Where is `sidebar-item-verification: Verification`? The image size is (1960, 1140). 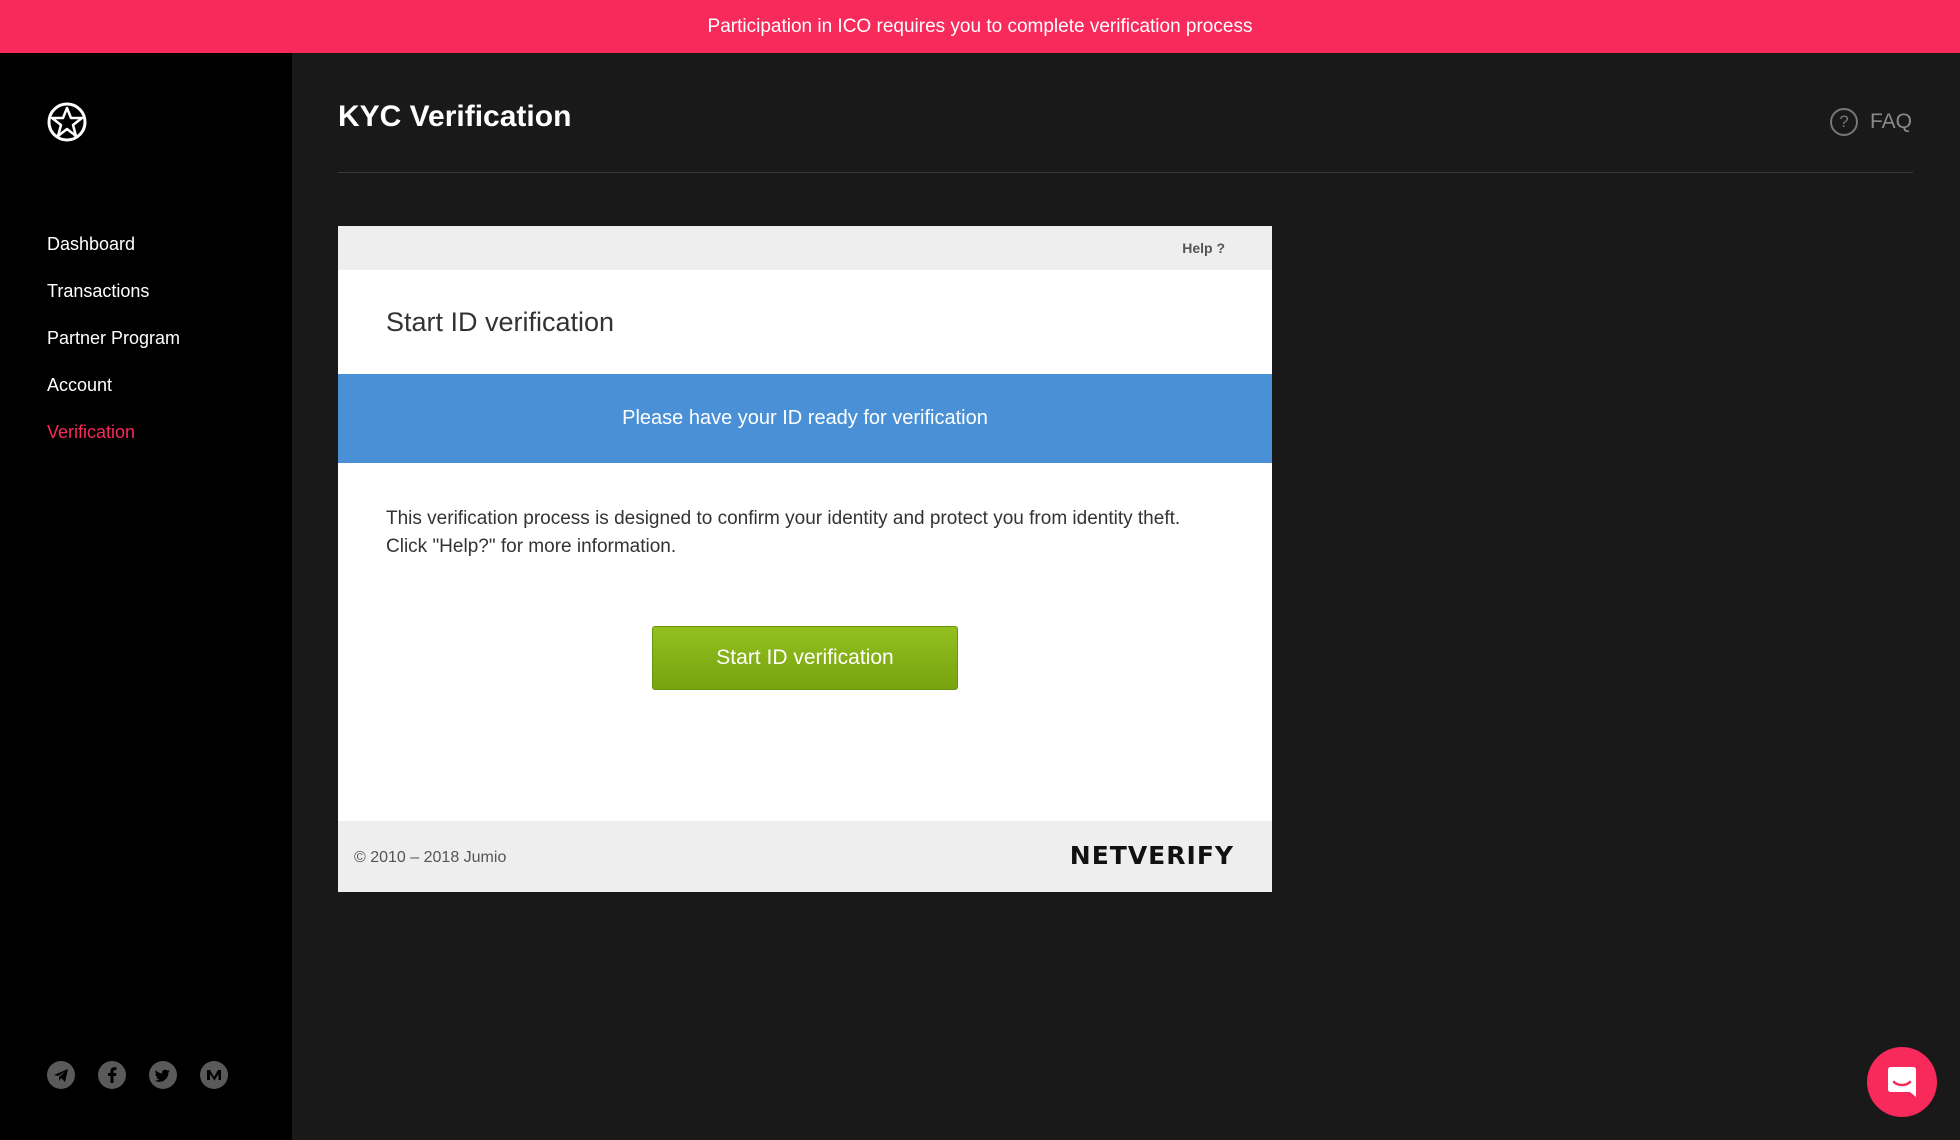
sidebar-item-verification: Verification is located at coordinates (113, 444).